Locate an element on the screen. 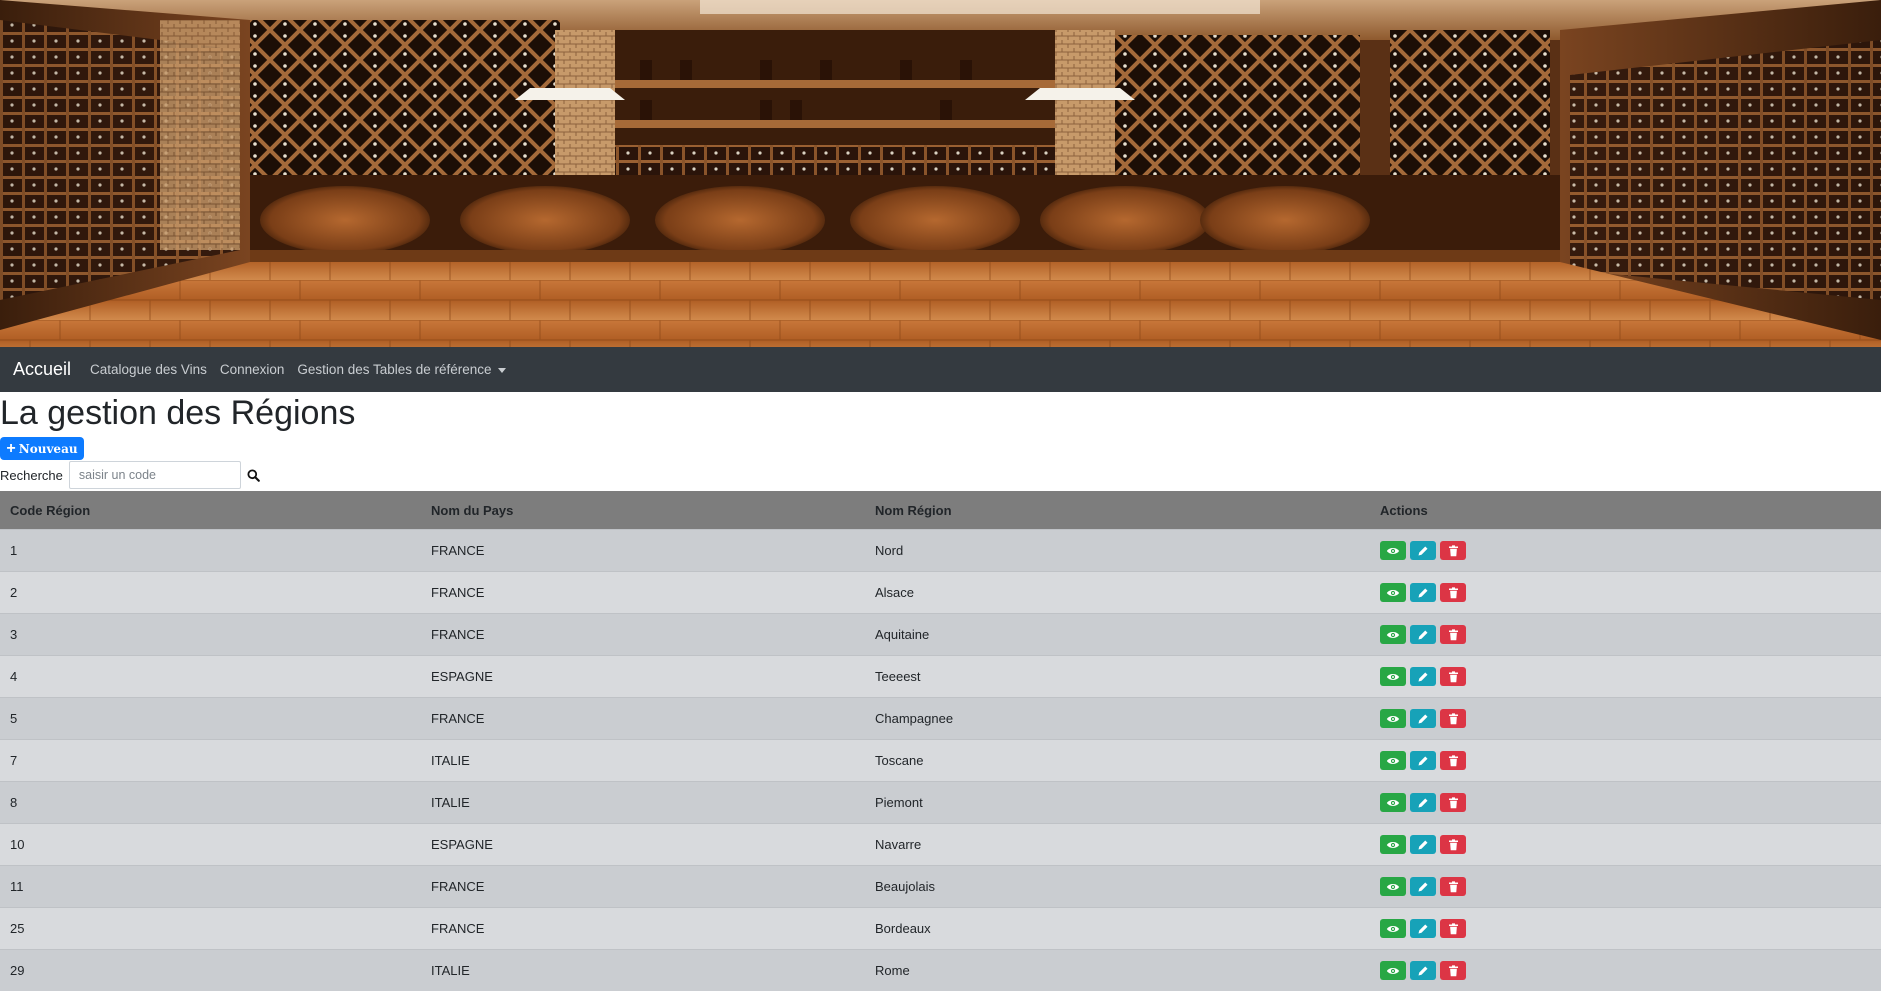 Image resolution: width=1881 pixels, height=991 pixels. table-row: 5 FRANCE Champagnee is located at coordinates (940, 718).